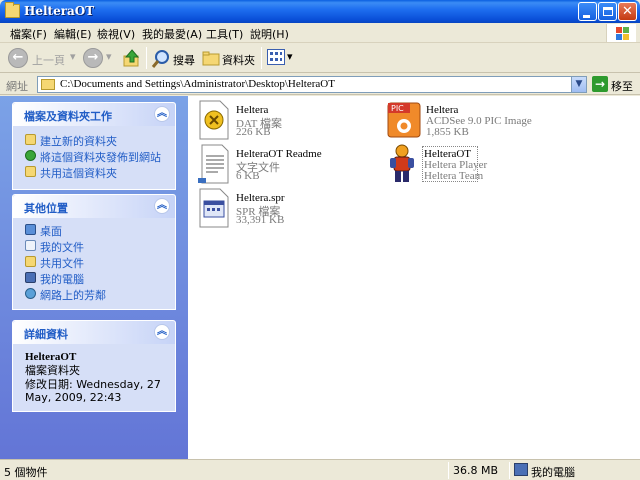 Image resolution: width=640 pixels, height=480 pixels. I want to click on status-location: 我的電腦, so click(553, 472).